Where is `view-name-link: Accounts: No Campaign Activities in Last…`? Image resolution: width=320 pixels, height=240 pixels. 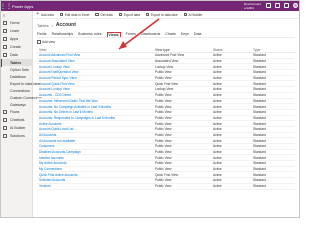
view-name-link: Accounts: No Campaign Activities in Last… is located at coordinates (96, 107).